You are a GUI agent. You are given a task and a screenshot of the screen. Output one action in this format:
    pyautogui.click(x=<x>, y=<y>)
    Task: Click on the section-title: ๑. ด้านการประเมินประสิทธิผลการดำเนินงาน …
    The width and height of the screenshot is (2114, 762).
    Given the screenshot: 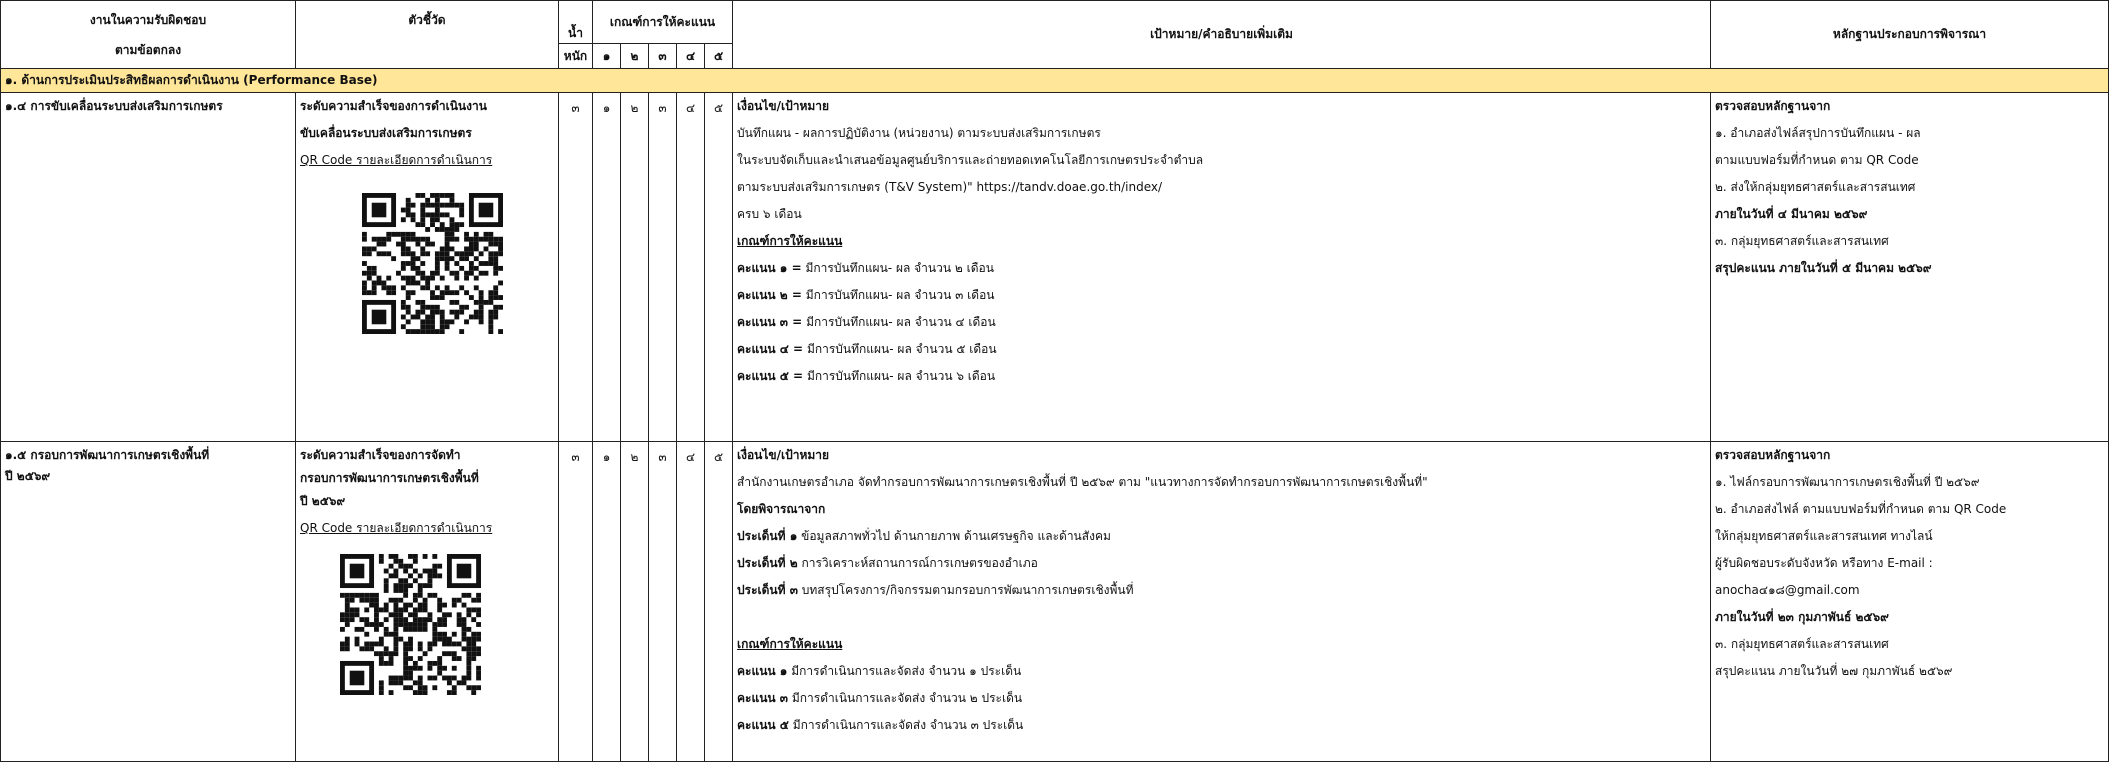 What is the action you would take?
    pyautogui.click(x=1054, y=80)
    